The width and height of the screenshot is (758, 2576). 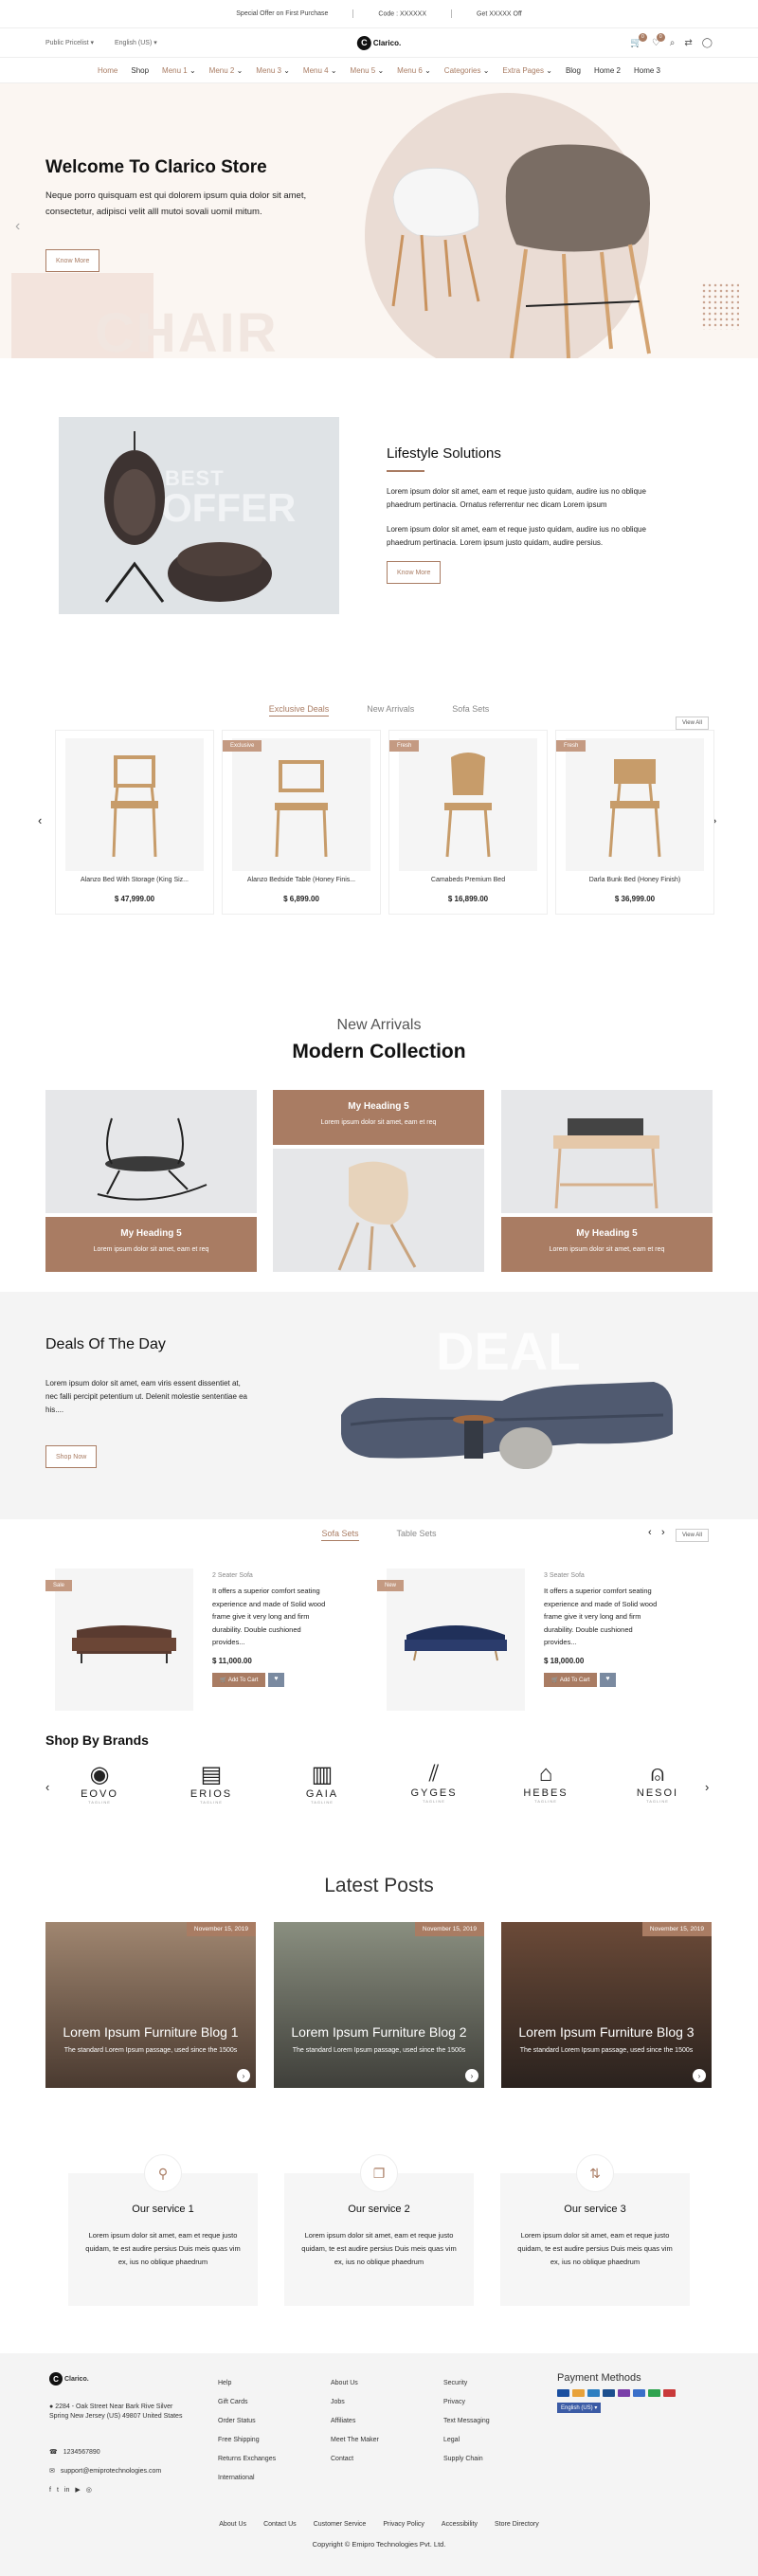 I want to click on nav-menu-3: Menu 3 ⌄, so click(x=273, y=70).